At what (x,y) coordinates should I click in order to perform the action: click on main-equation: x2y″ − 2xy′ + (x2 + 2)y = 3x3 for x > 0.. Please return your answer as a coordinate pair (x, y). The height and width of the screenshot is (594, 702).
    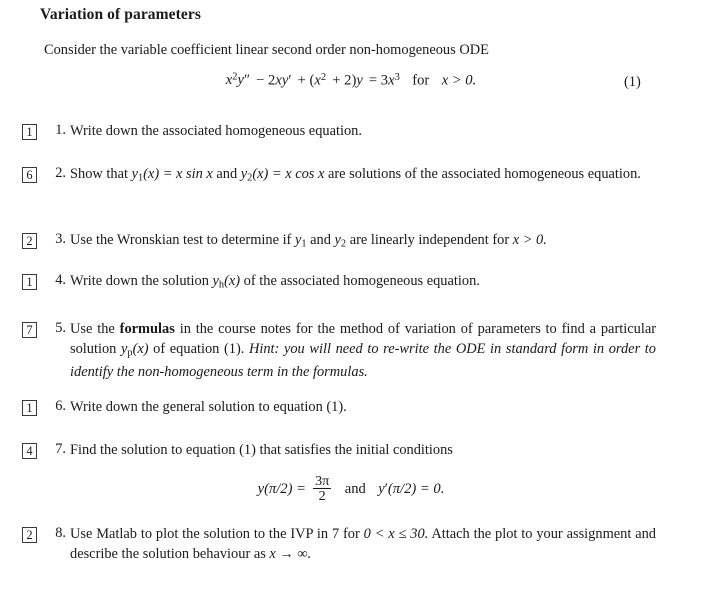
    Looking at the image, I should click on (351, 80).